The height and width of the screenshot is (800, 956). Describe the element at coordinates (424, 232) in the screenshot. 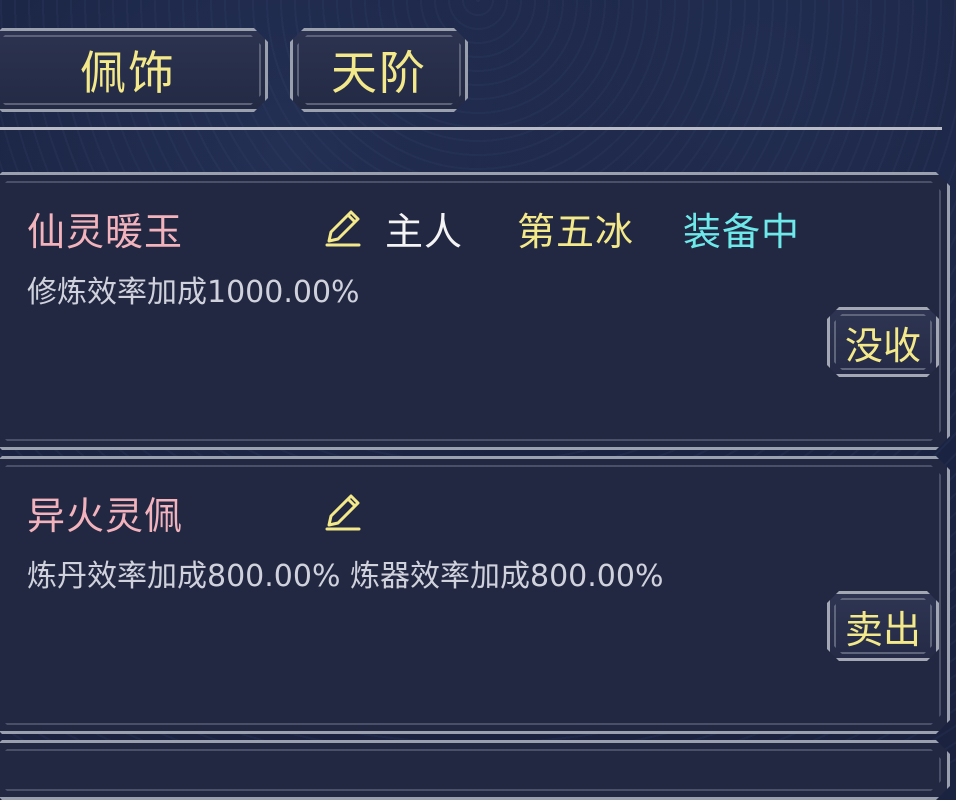

I see `owner-label: 主人` at that location.